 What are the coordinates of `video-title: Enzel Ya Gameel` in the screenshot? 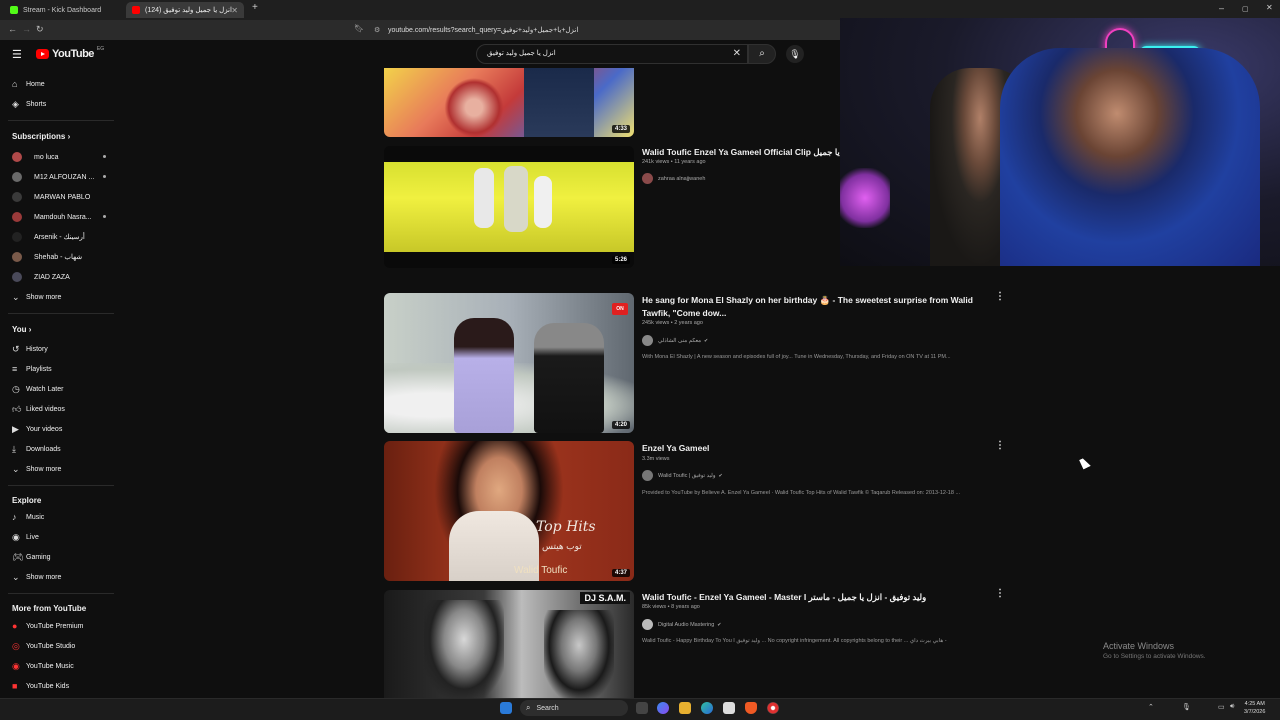 It's located at (812, 448).